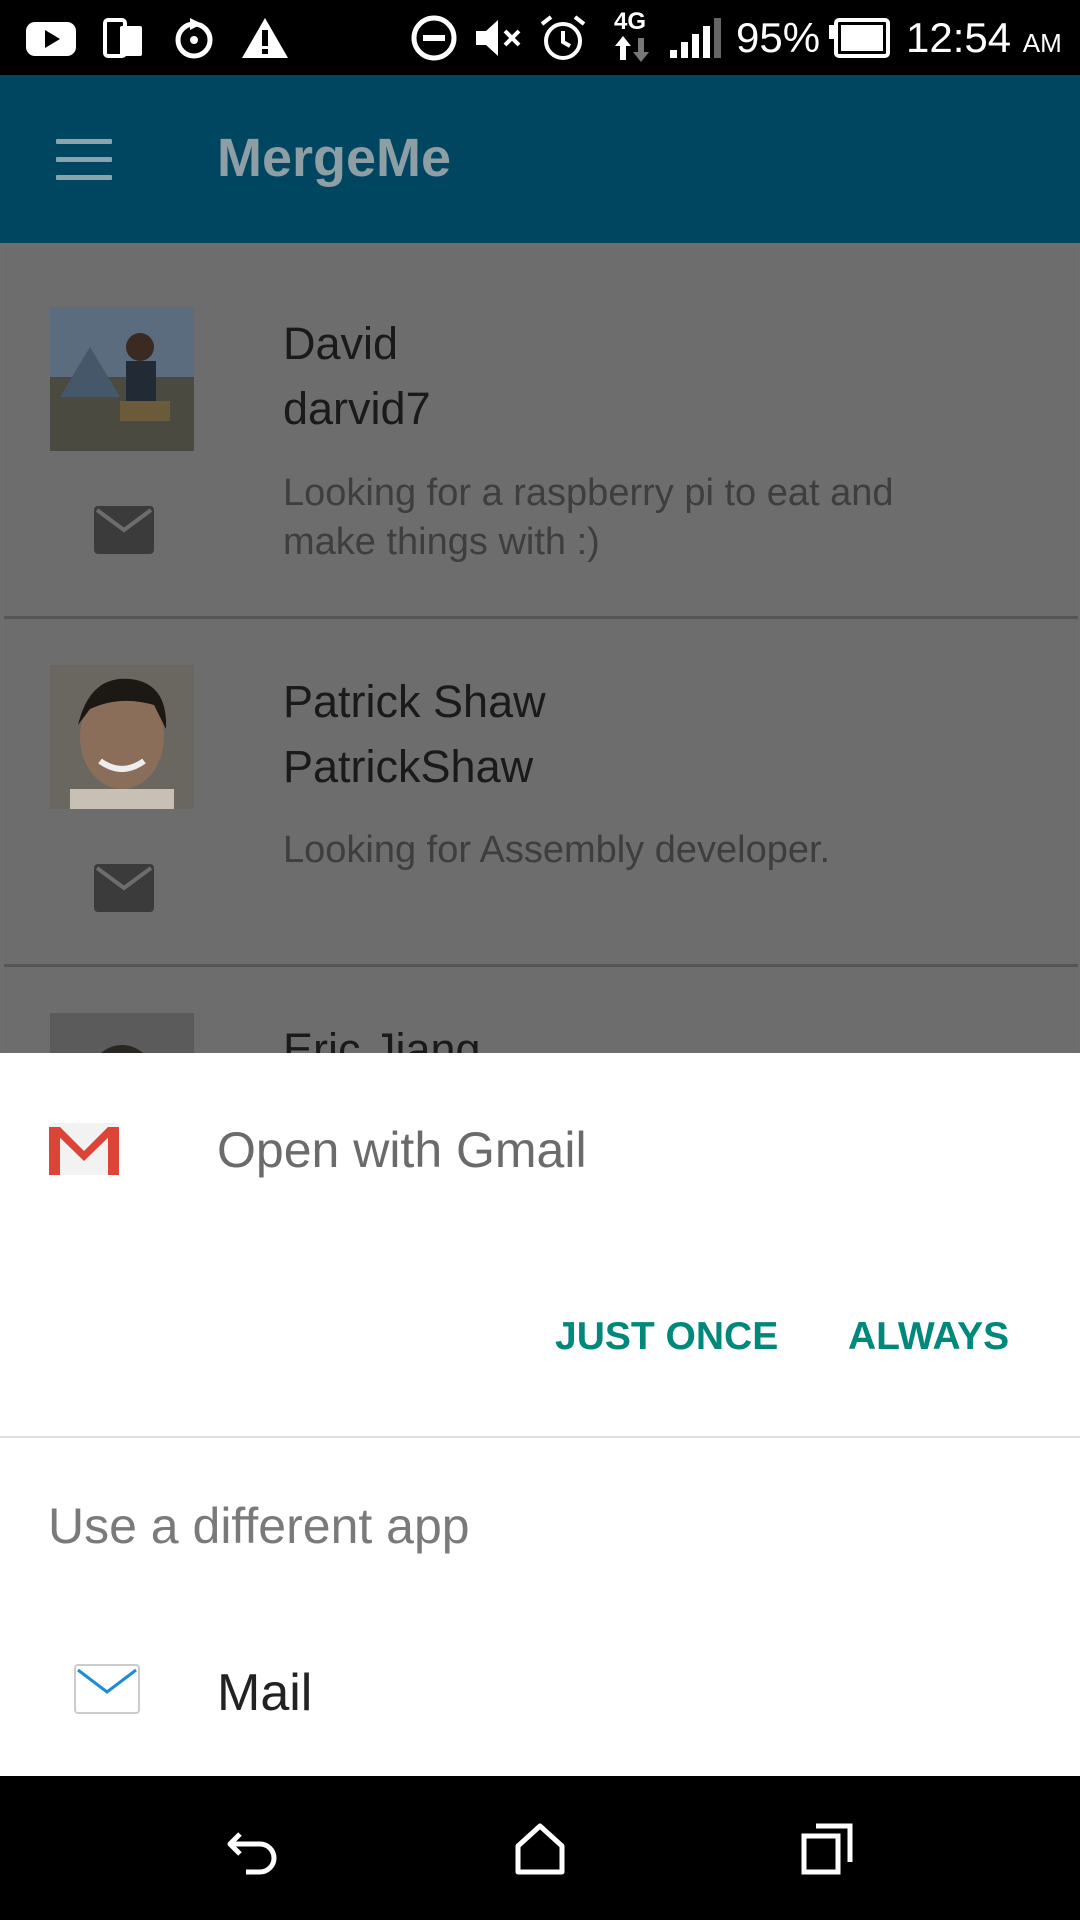 The width and height of the screenshot is (1080, 1920). Describe the element at coordinates (382, 1038) in the screenshot. I see `user-name: Eric Jiang` at that location.